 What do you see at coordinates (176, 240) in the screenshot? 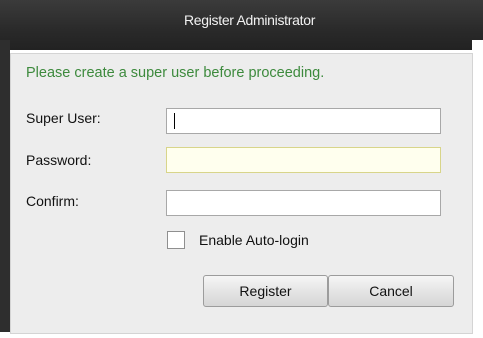
I see `auto-login-checkbox` at bounding box center [176, 240].